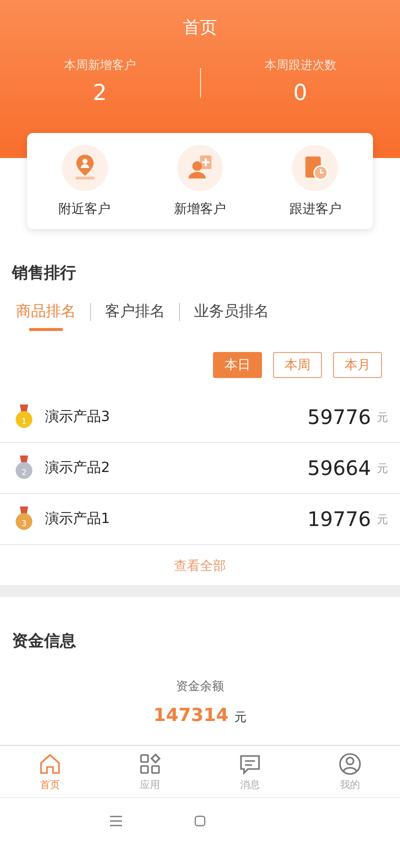 The image size is (400, 844). Describe the element at coordinates (85, 167) in the screenshot. I see `location-pin-icon` at that location.